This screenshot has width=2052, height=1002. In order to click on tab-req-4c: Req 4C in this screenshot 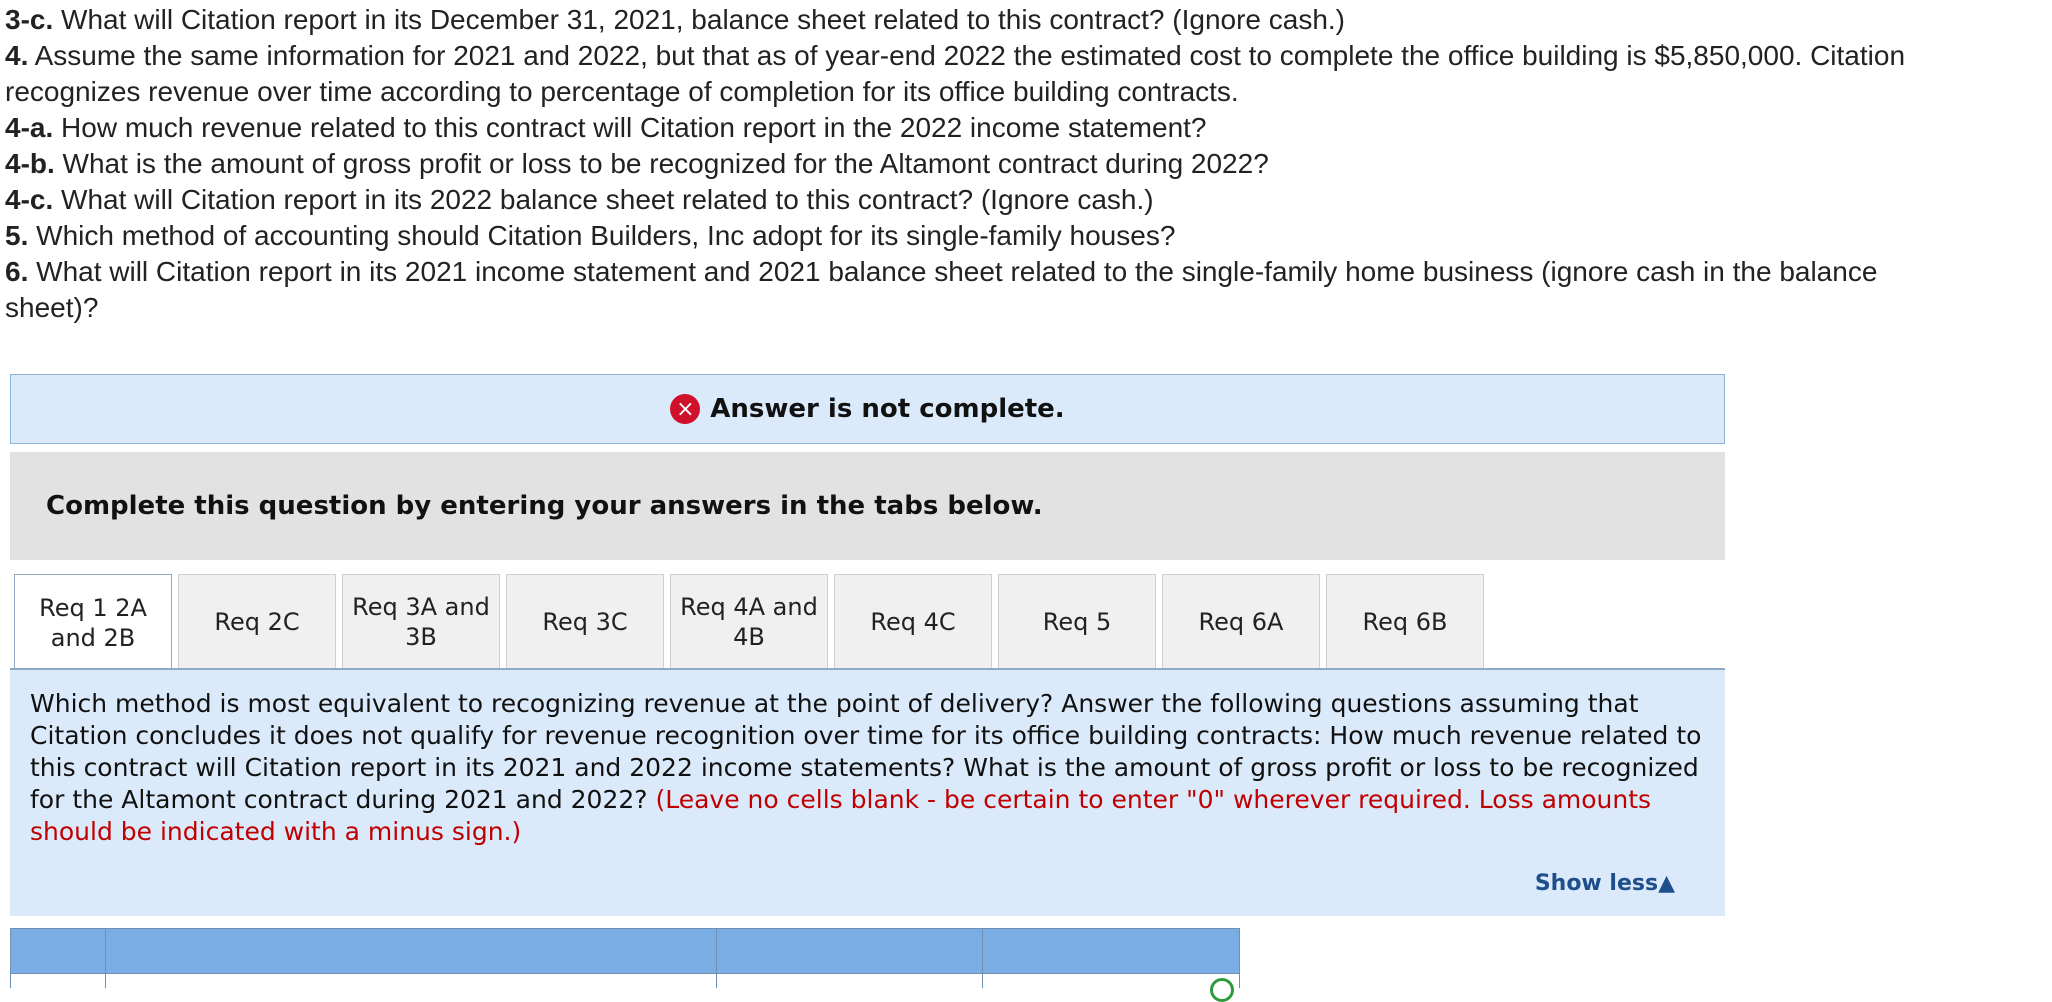, I will do `click(913, 621)`.